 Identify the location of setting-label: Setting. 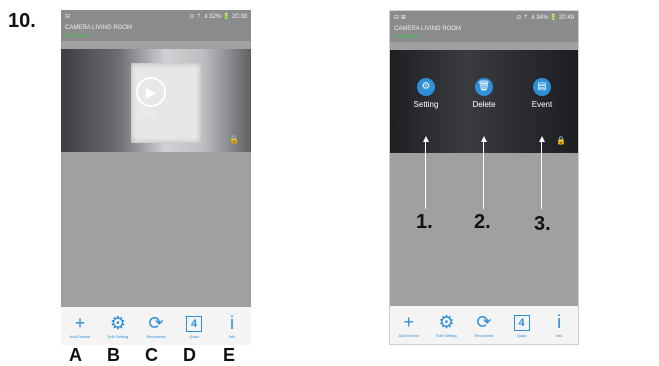
(426, 104).